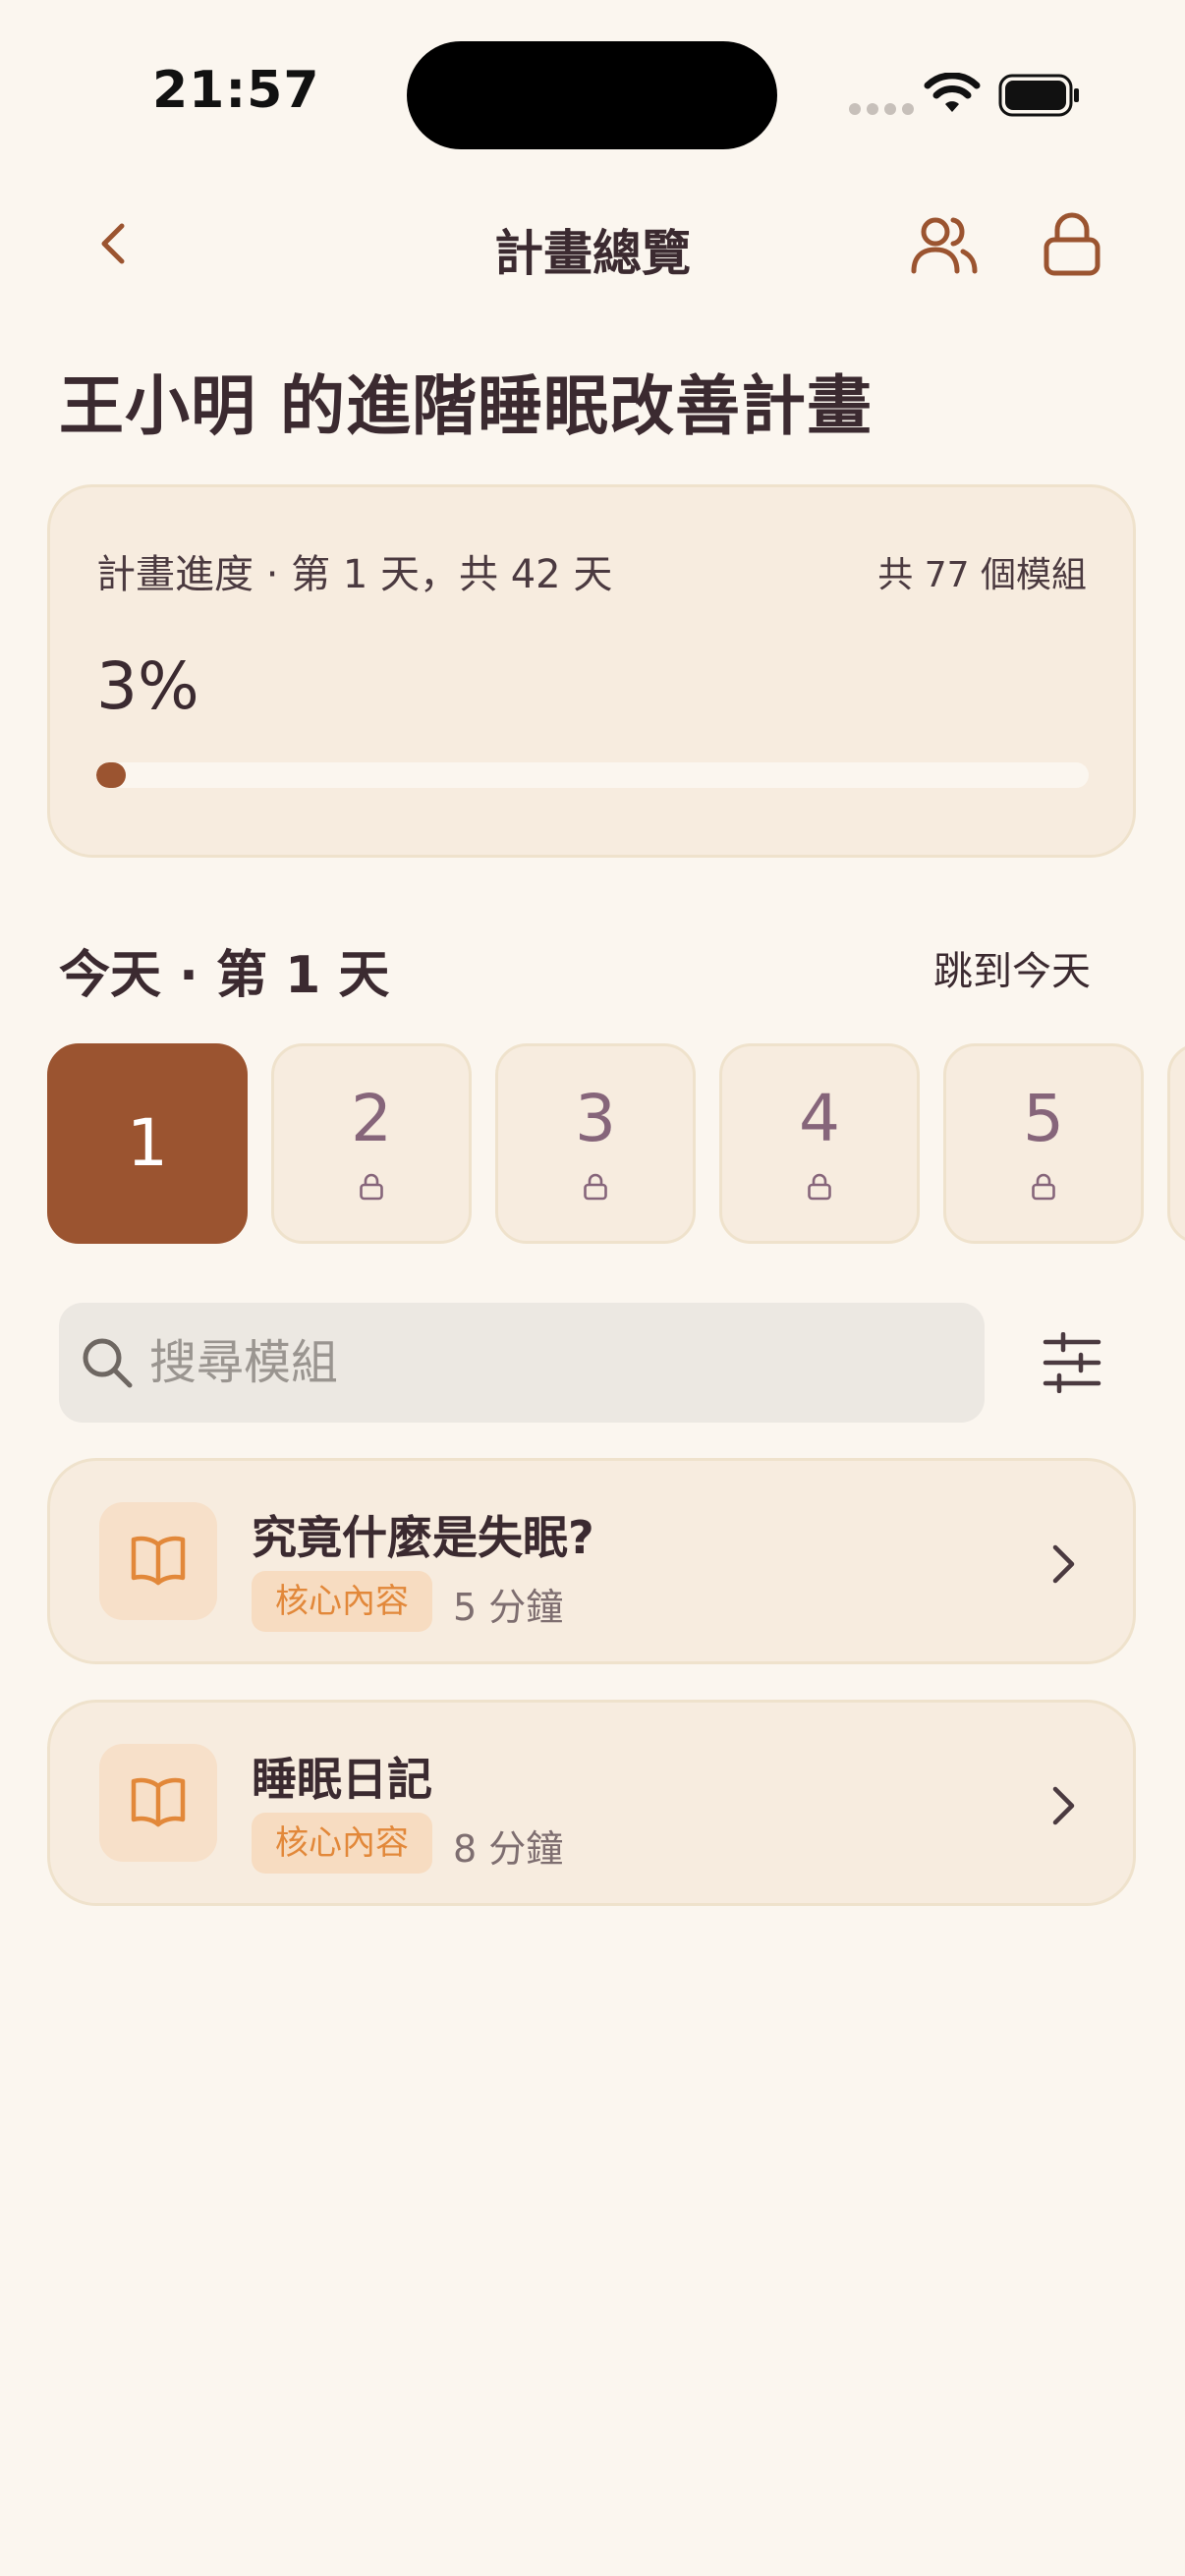 This screenshot has width=1185, height=2576. Describe the element at coordinates (592, 253) in the screenshot. I see `nav-title: 計畫總覽` at that location.